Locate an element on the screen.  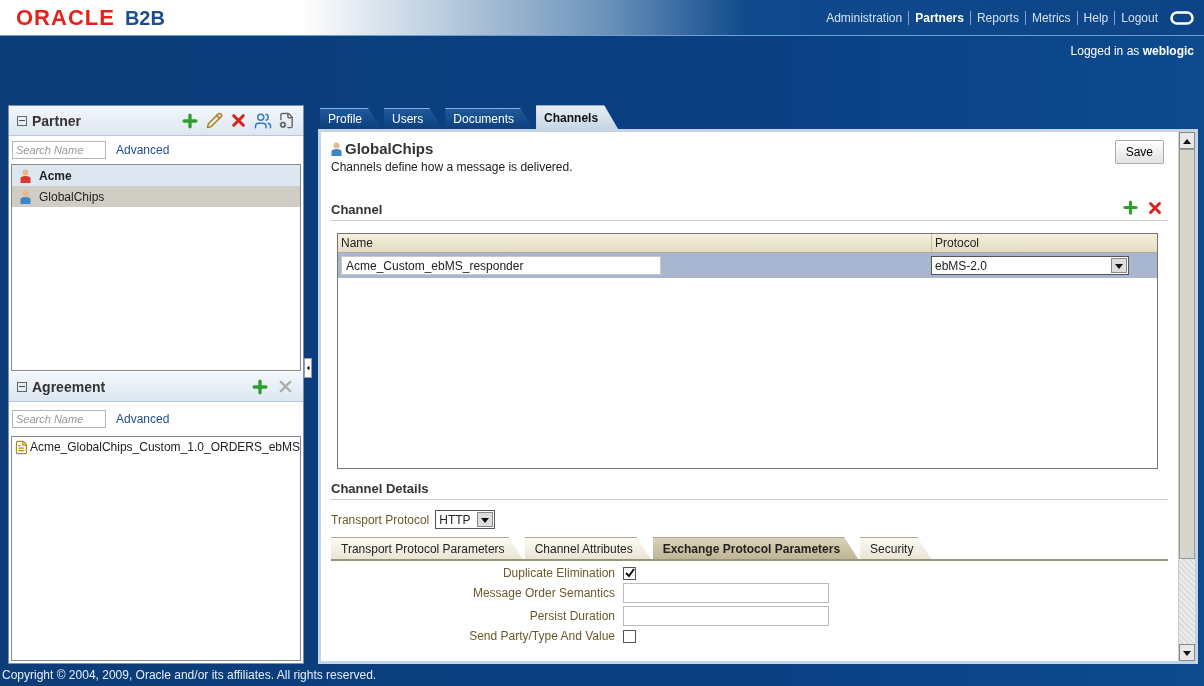
nav-link: Metrics is located at coordinates (1050, 17).